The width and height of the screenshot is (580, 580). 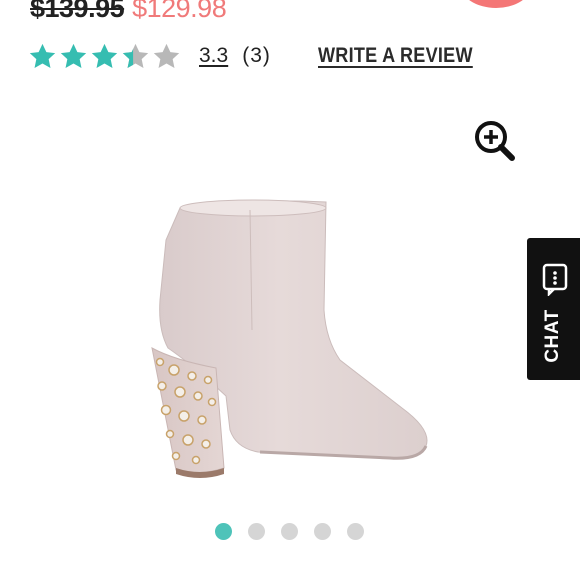 I want to click on rating-row: 3.3 (3), so click(x=149, y=56).